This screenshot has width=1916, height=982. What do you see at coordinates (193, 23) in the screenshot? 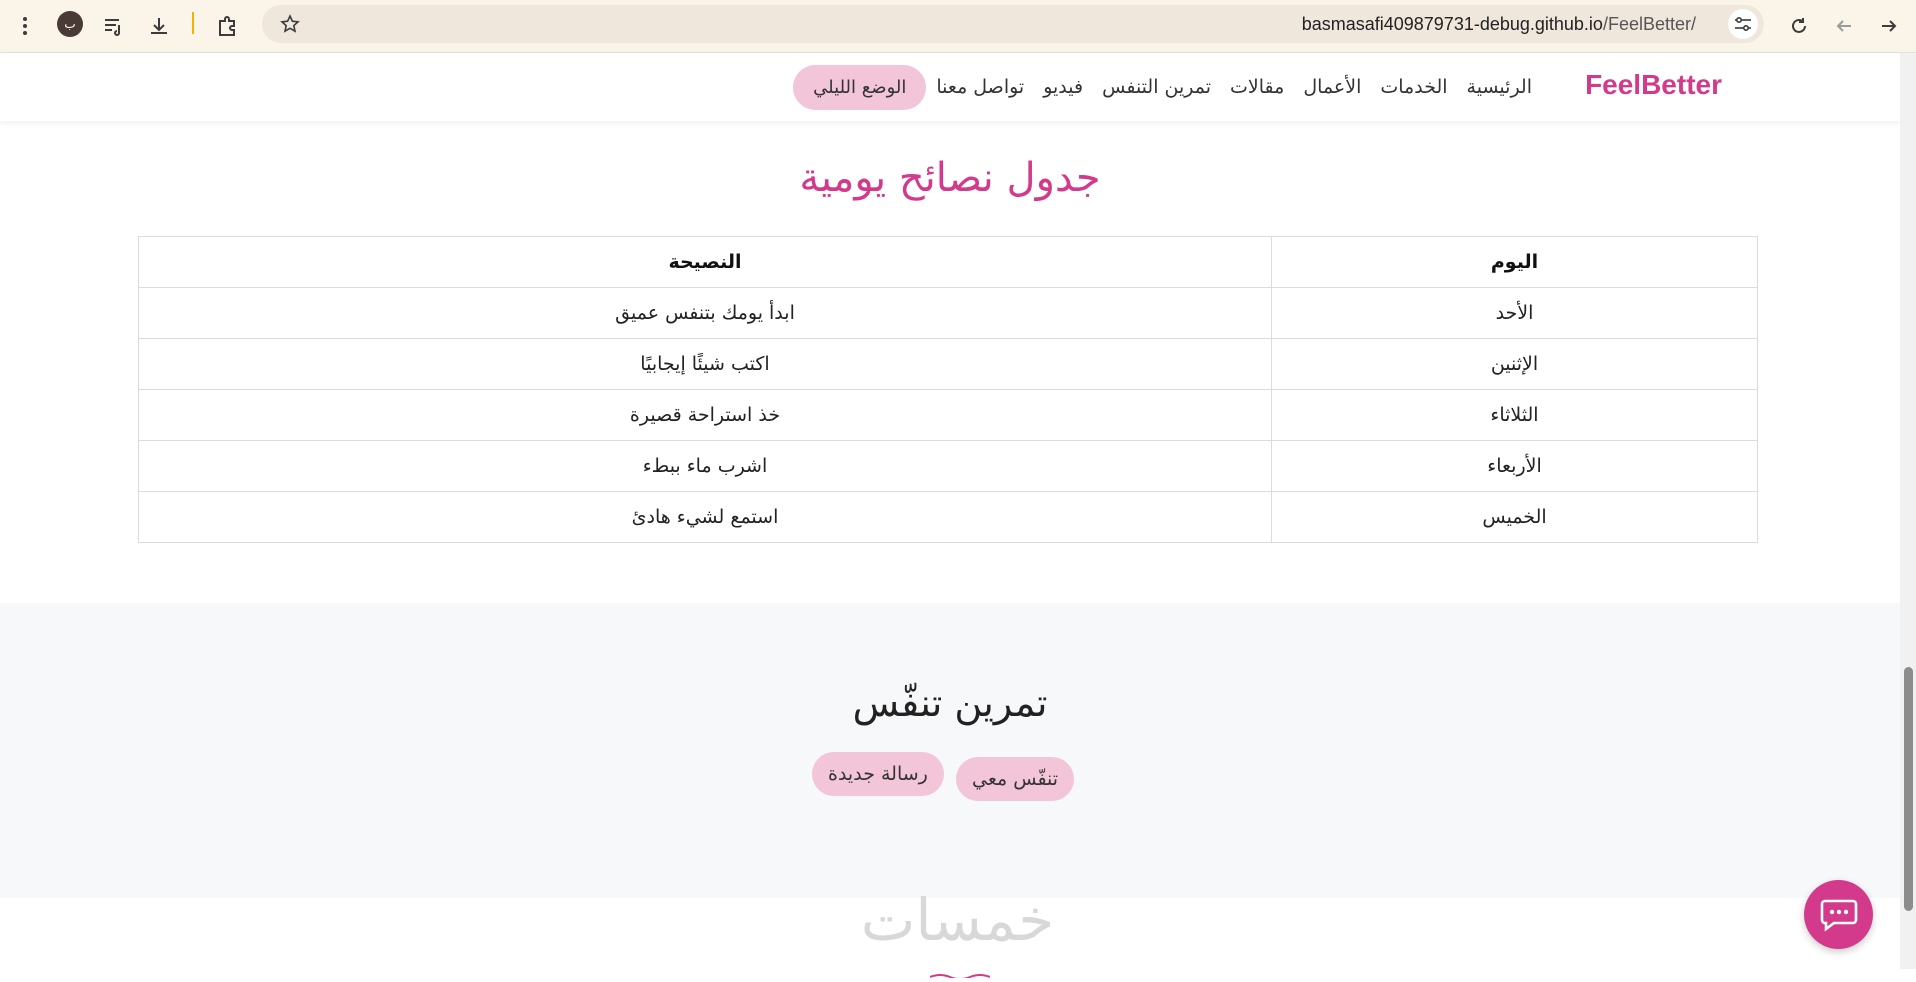
I see `toolbar-divider` at bounding box center [193, 23].